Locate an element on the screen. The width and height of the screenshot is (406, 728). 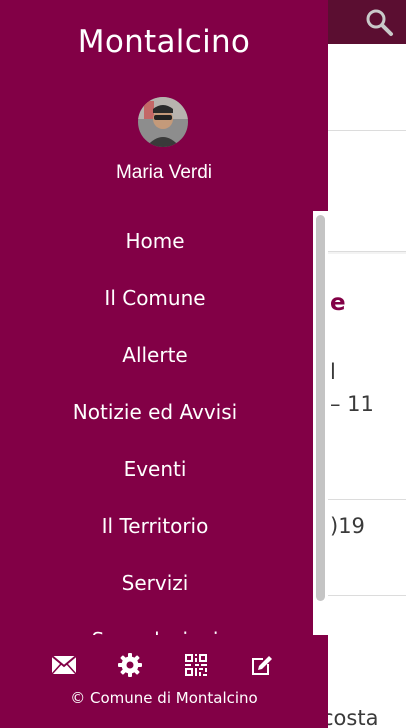
nav-item-notizie-ed-avvisi: Notizie ed Avvisi is located at coordinates (155, 411).